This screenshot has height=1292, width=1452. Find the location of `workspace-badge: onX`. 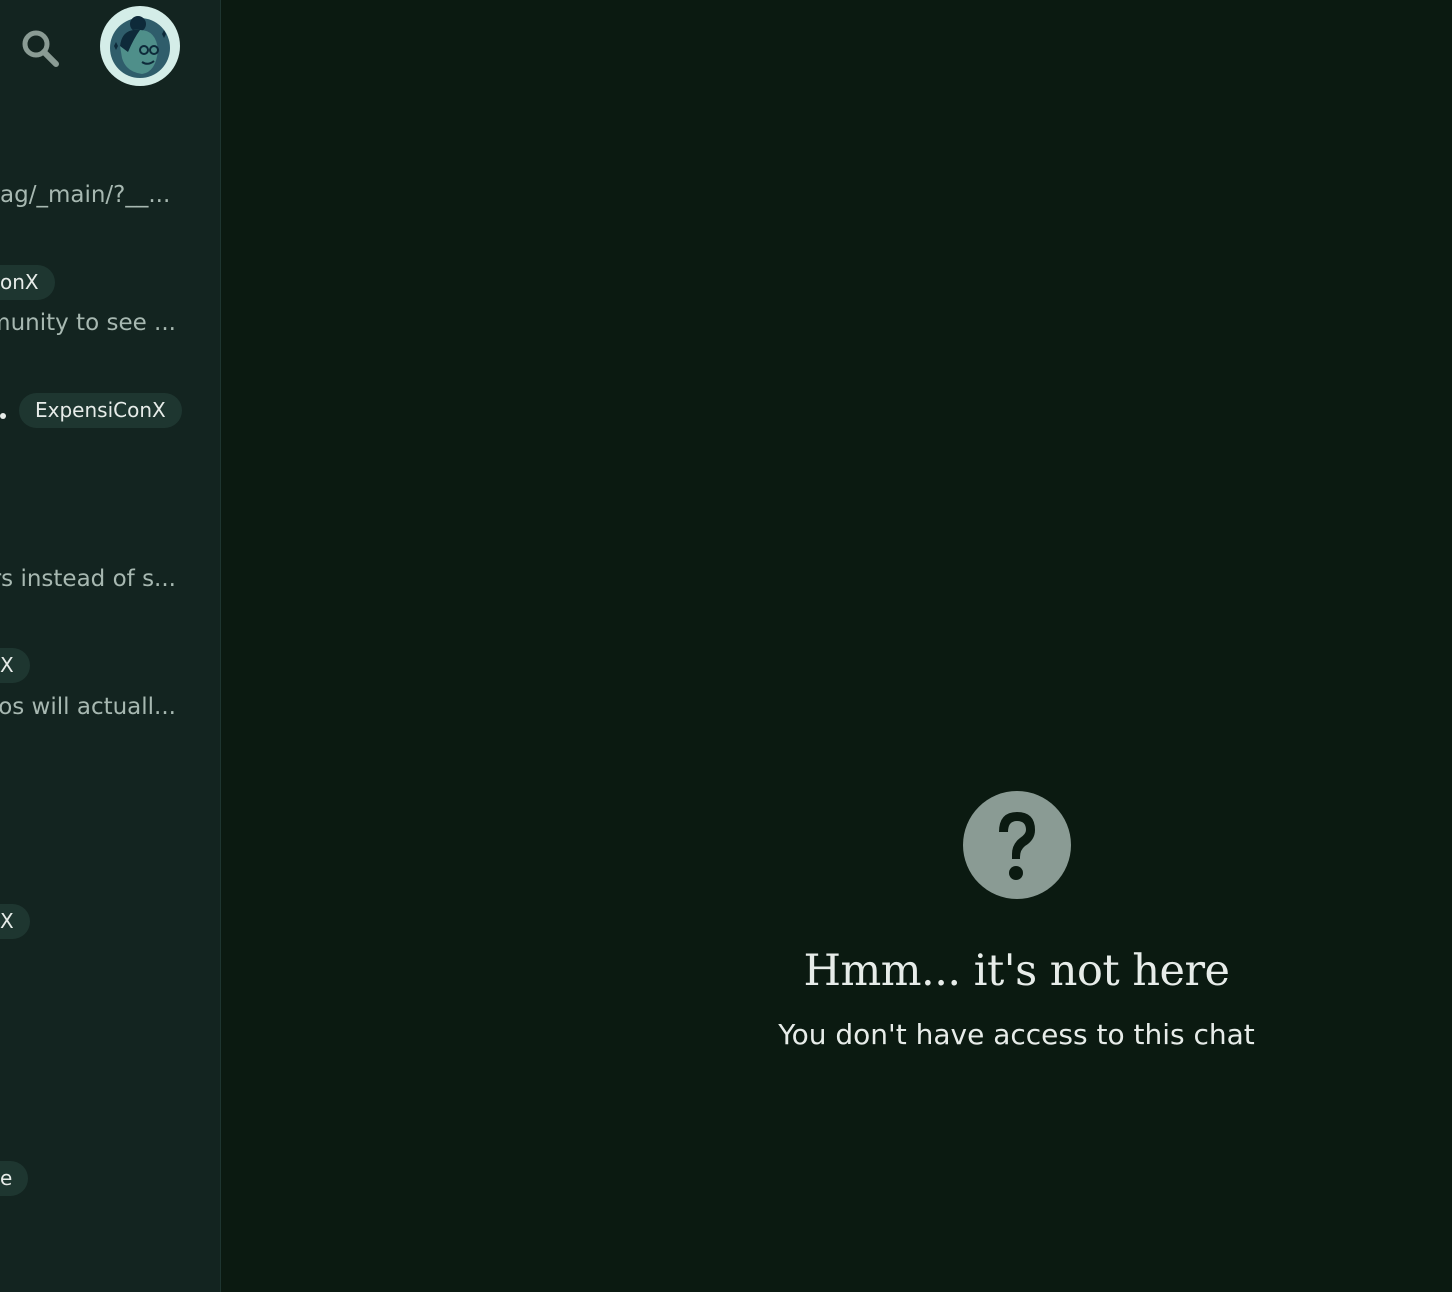

workspace-badge: onX is located at coordinates (27, 282).